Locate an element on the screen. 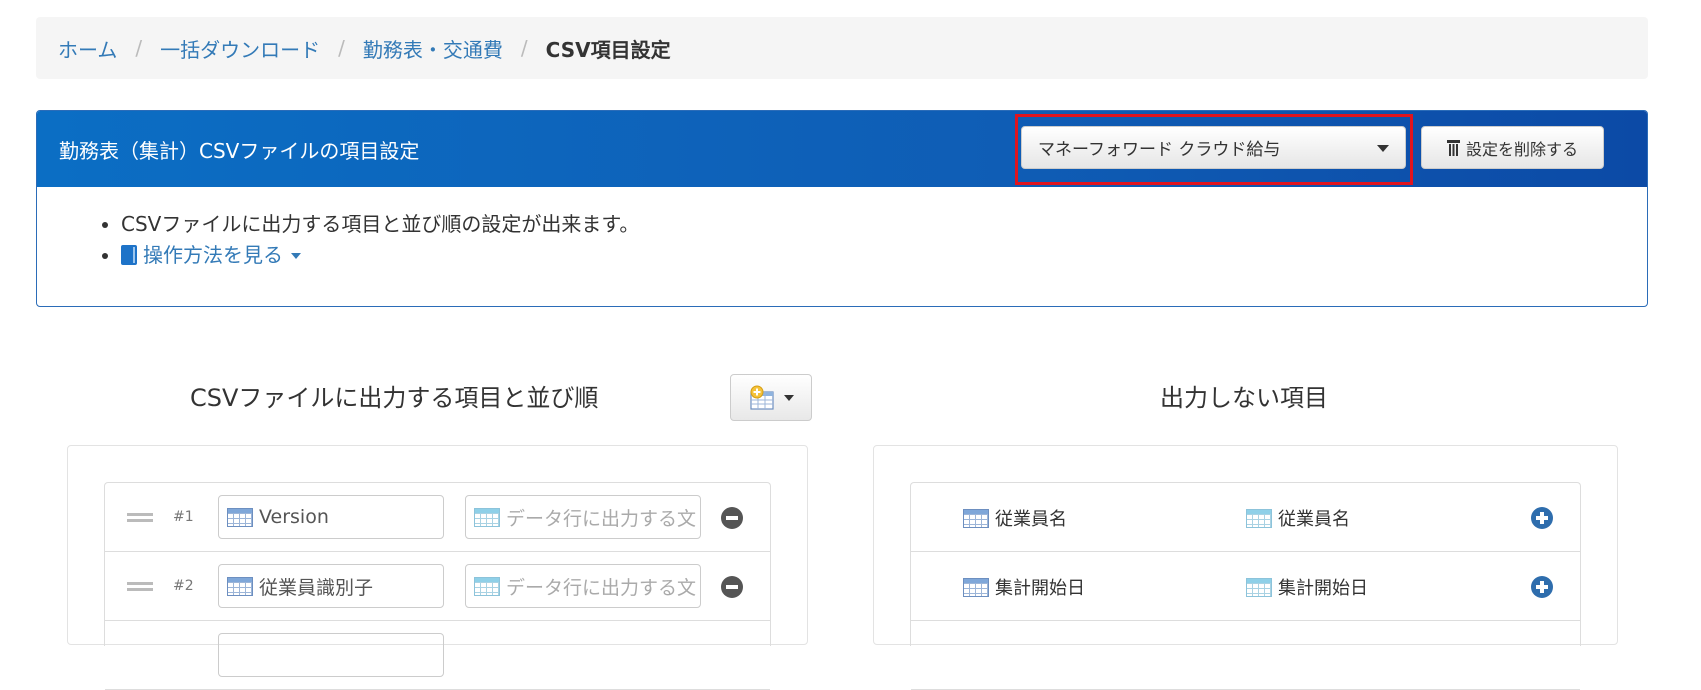  help-link: 操作方法を見る is located at coordinates (211, 255).